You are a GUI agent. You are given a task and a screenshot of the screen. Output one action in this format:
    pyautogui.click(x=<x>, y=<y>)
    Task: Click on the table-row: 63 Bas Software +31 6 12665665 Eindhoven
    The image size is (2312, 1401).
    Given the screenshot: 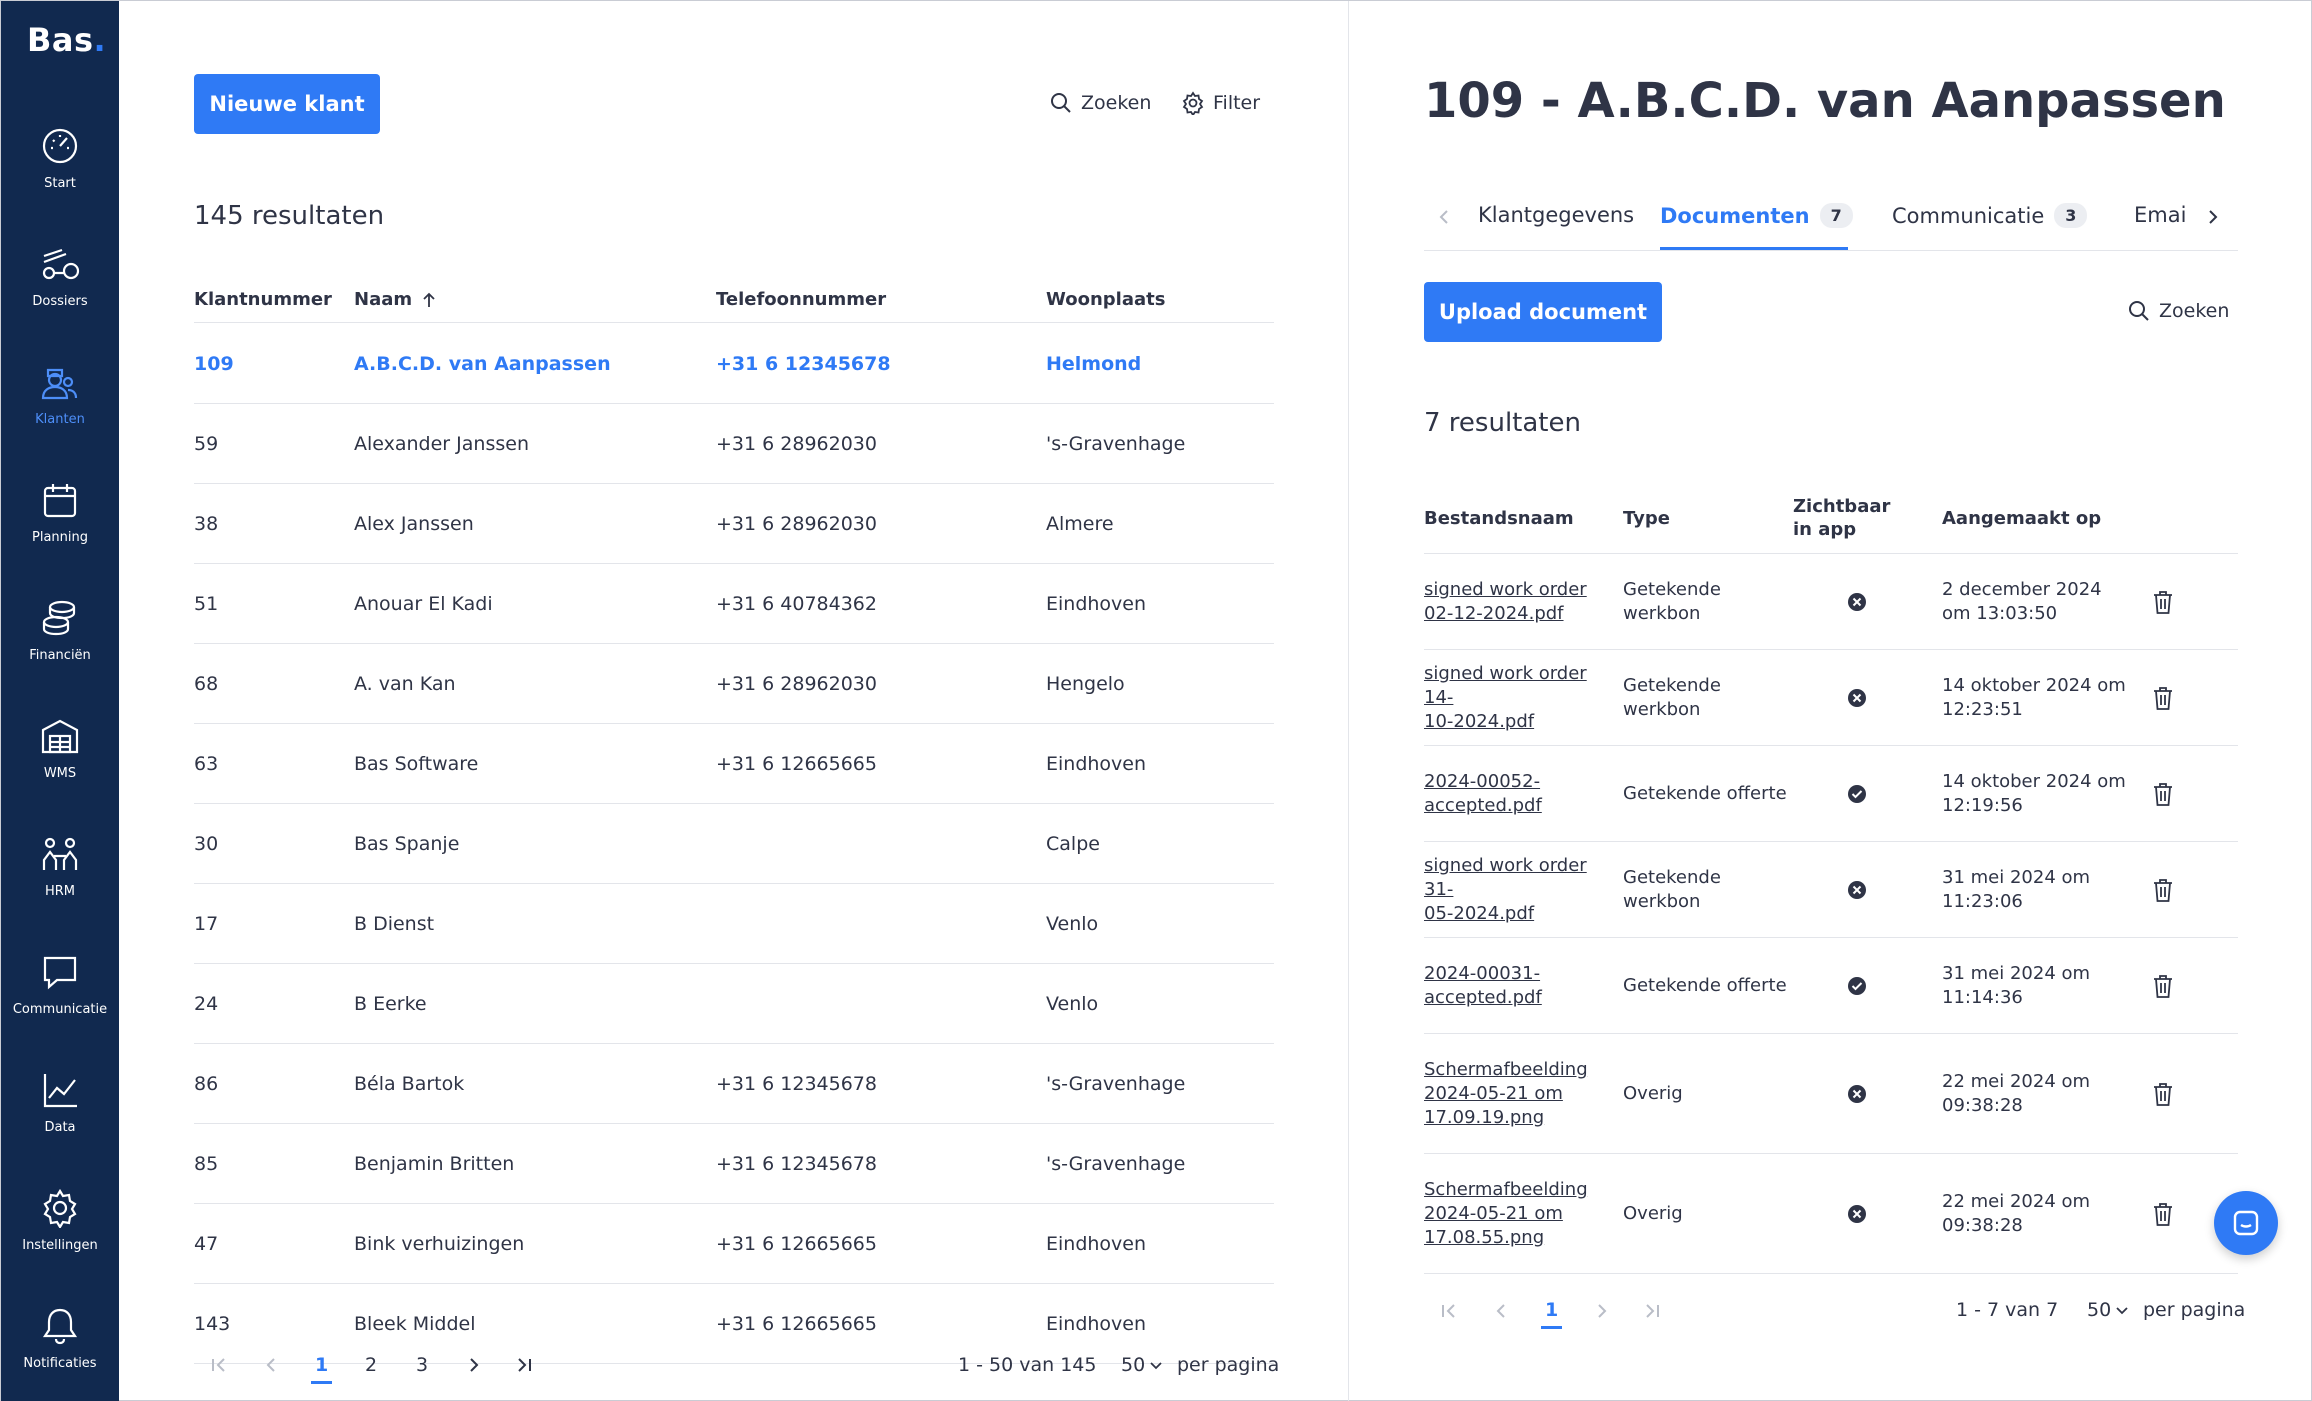 What is the action you would take?
    pyautogui.click(x=734, y=764)
    